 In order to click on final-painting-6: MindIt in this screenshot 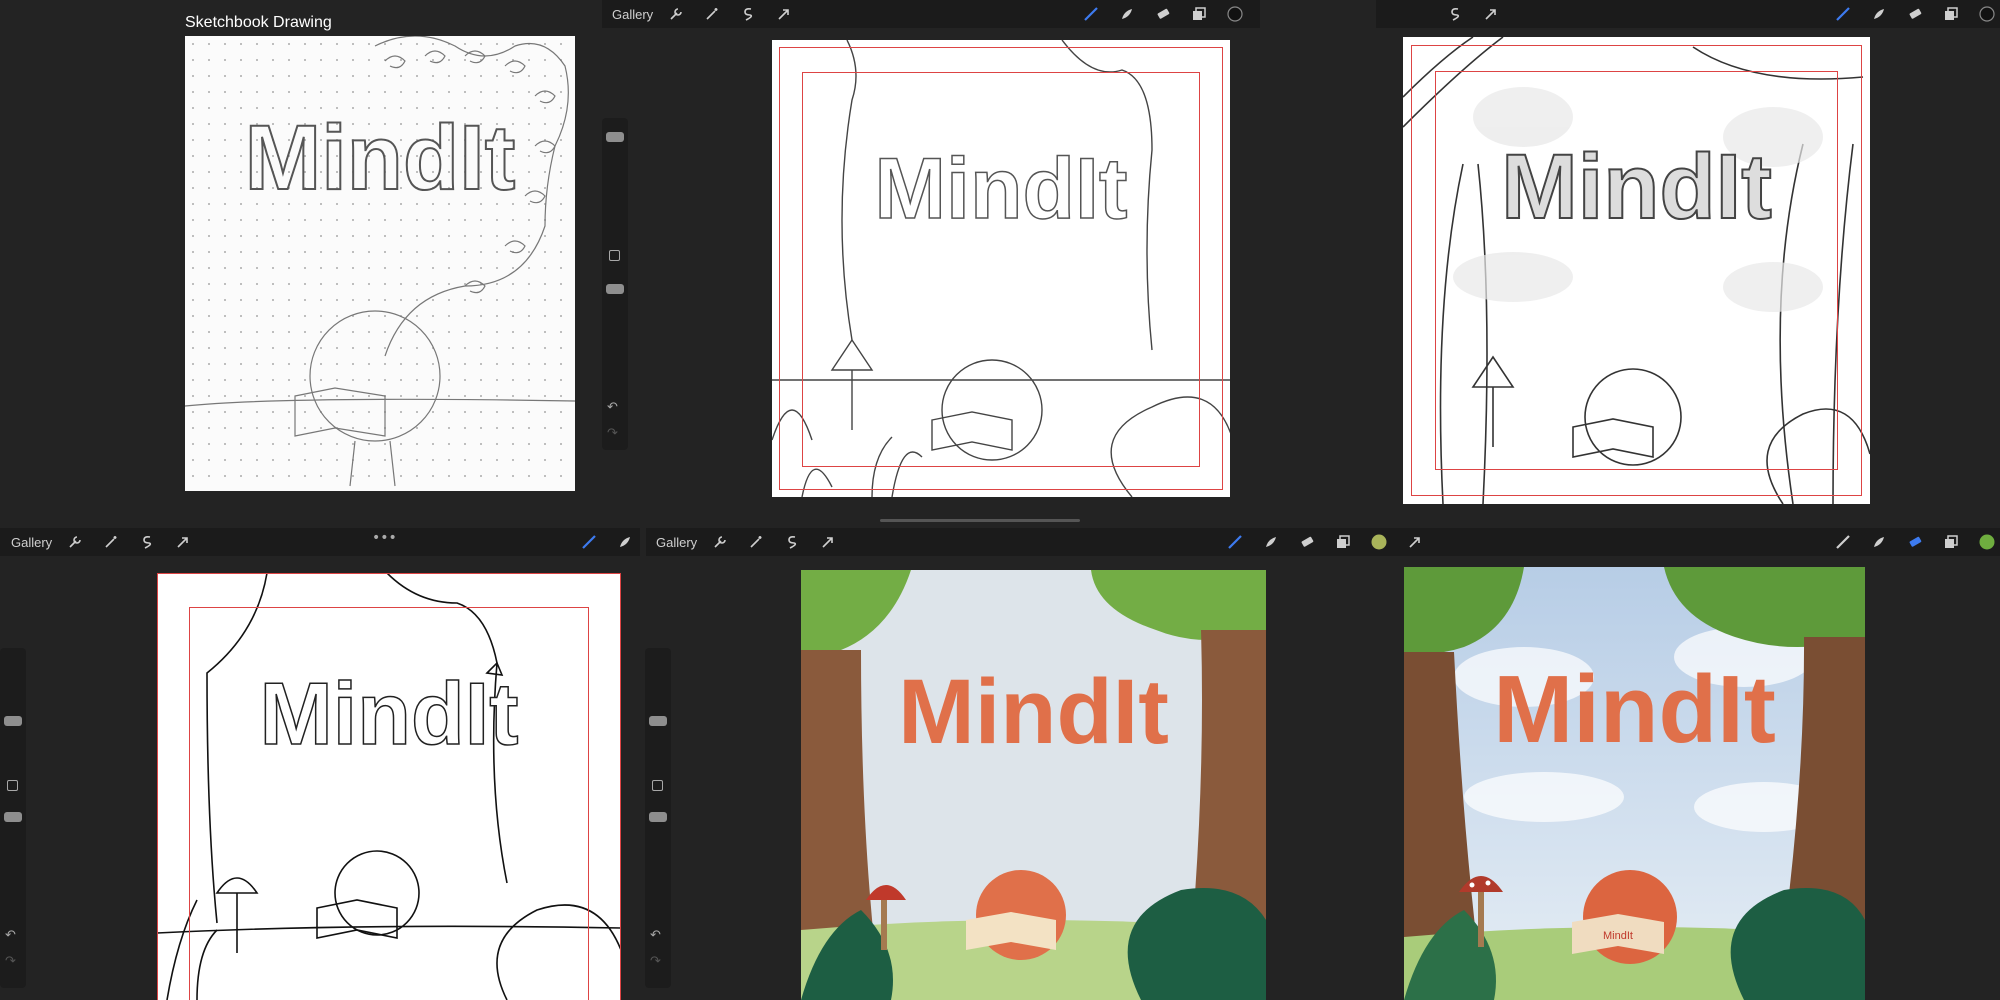, I will do `click(1634, 783)`.